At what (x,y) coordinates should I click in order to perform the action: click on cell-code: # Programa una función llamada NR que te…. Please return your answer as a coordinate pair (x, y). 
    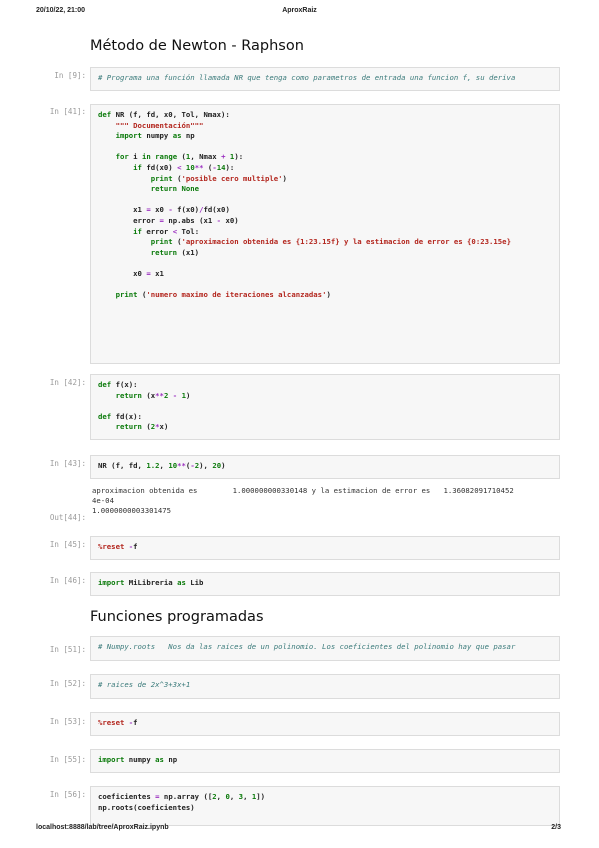
    Looking at the image, I should click on (325, 76).